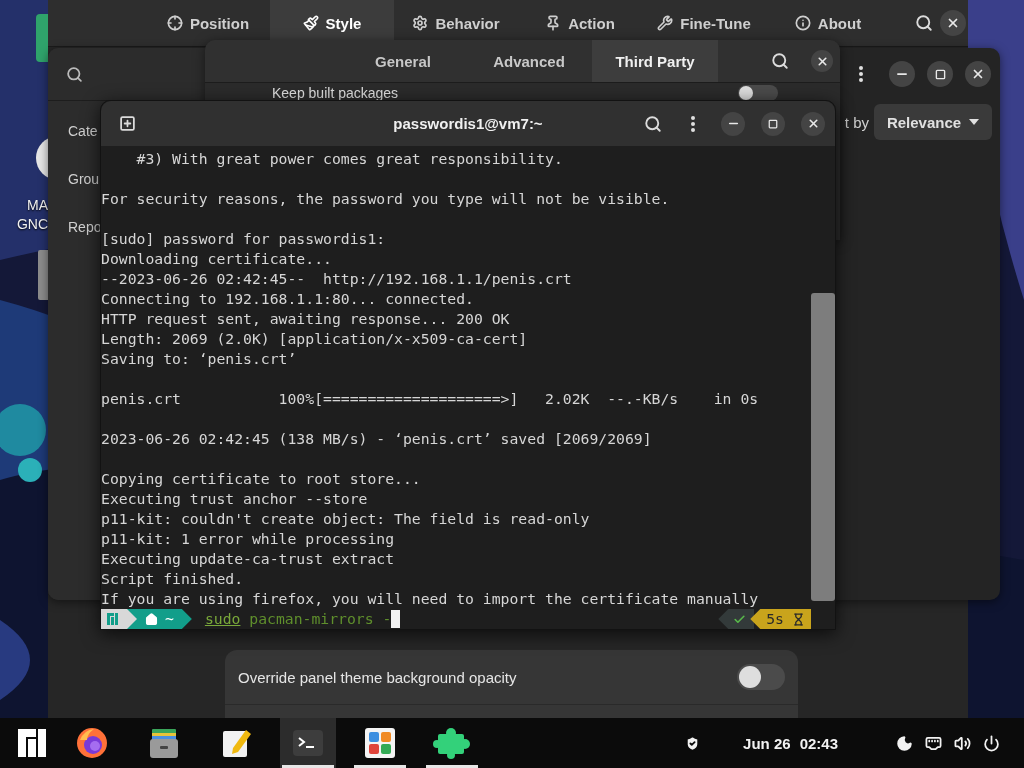  What do you see at coordinates (452, 743) in the screenshot?
I see `puzzle-piece-icon` at bounding box center [452, 743].